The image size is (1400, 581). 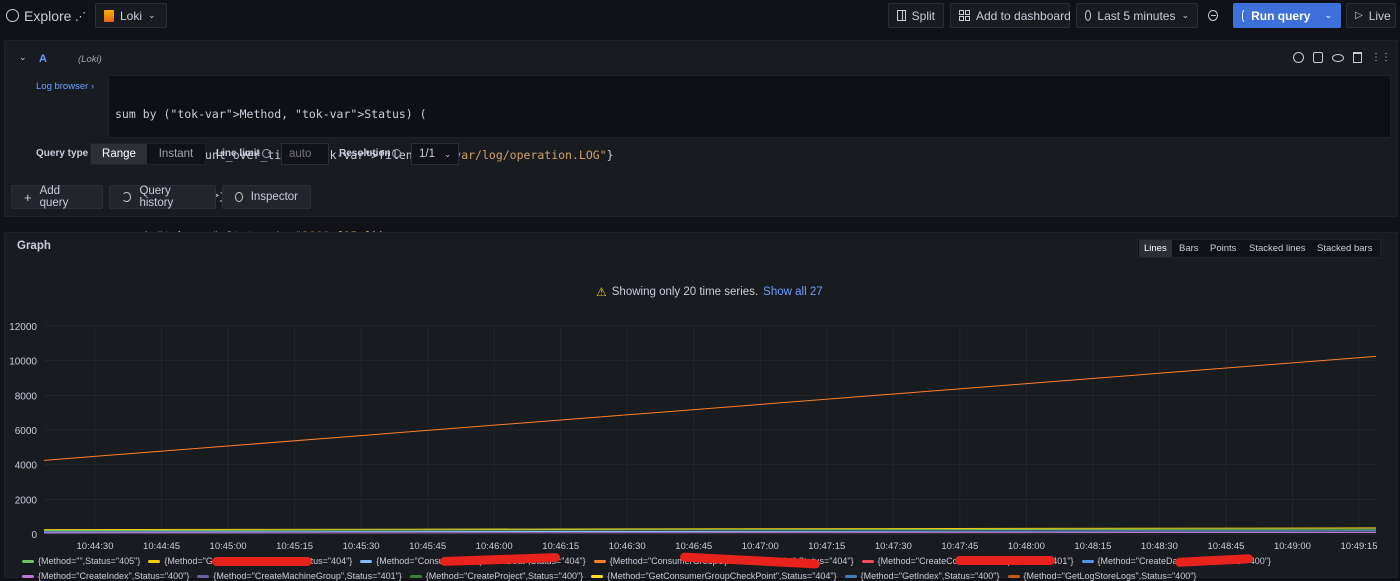 I want to click on query-row-actions: ⋮⋮, so click(x=1342, y=57).